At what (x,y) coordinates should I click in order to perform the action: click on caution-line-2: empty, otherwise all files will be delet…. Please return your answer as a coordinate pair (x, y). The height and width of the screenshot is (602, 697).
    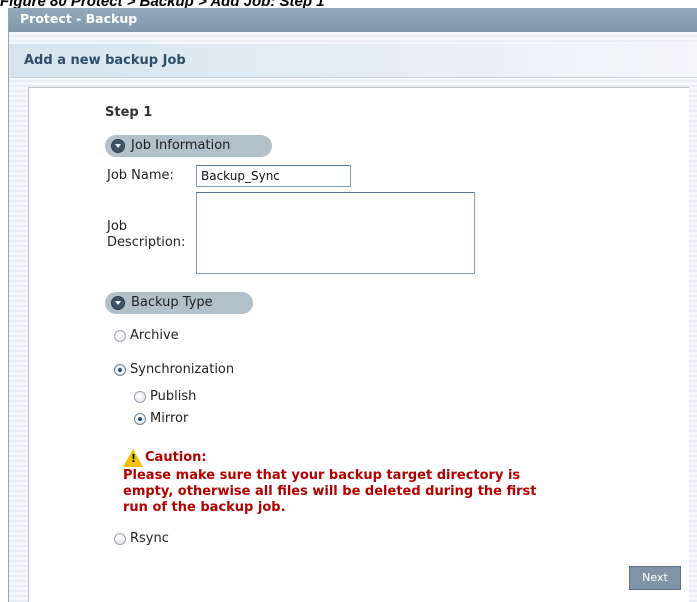
    Looking at the image, I should click on (330, 491).